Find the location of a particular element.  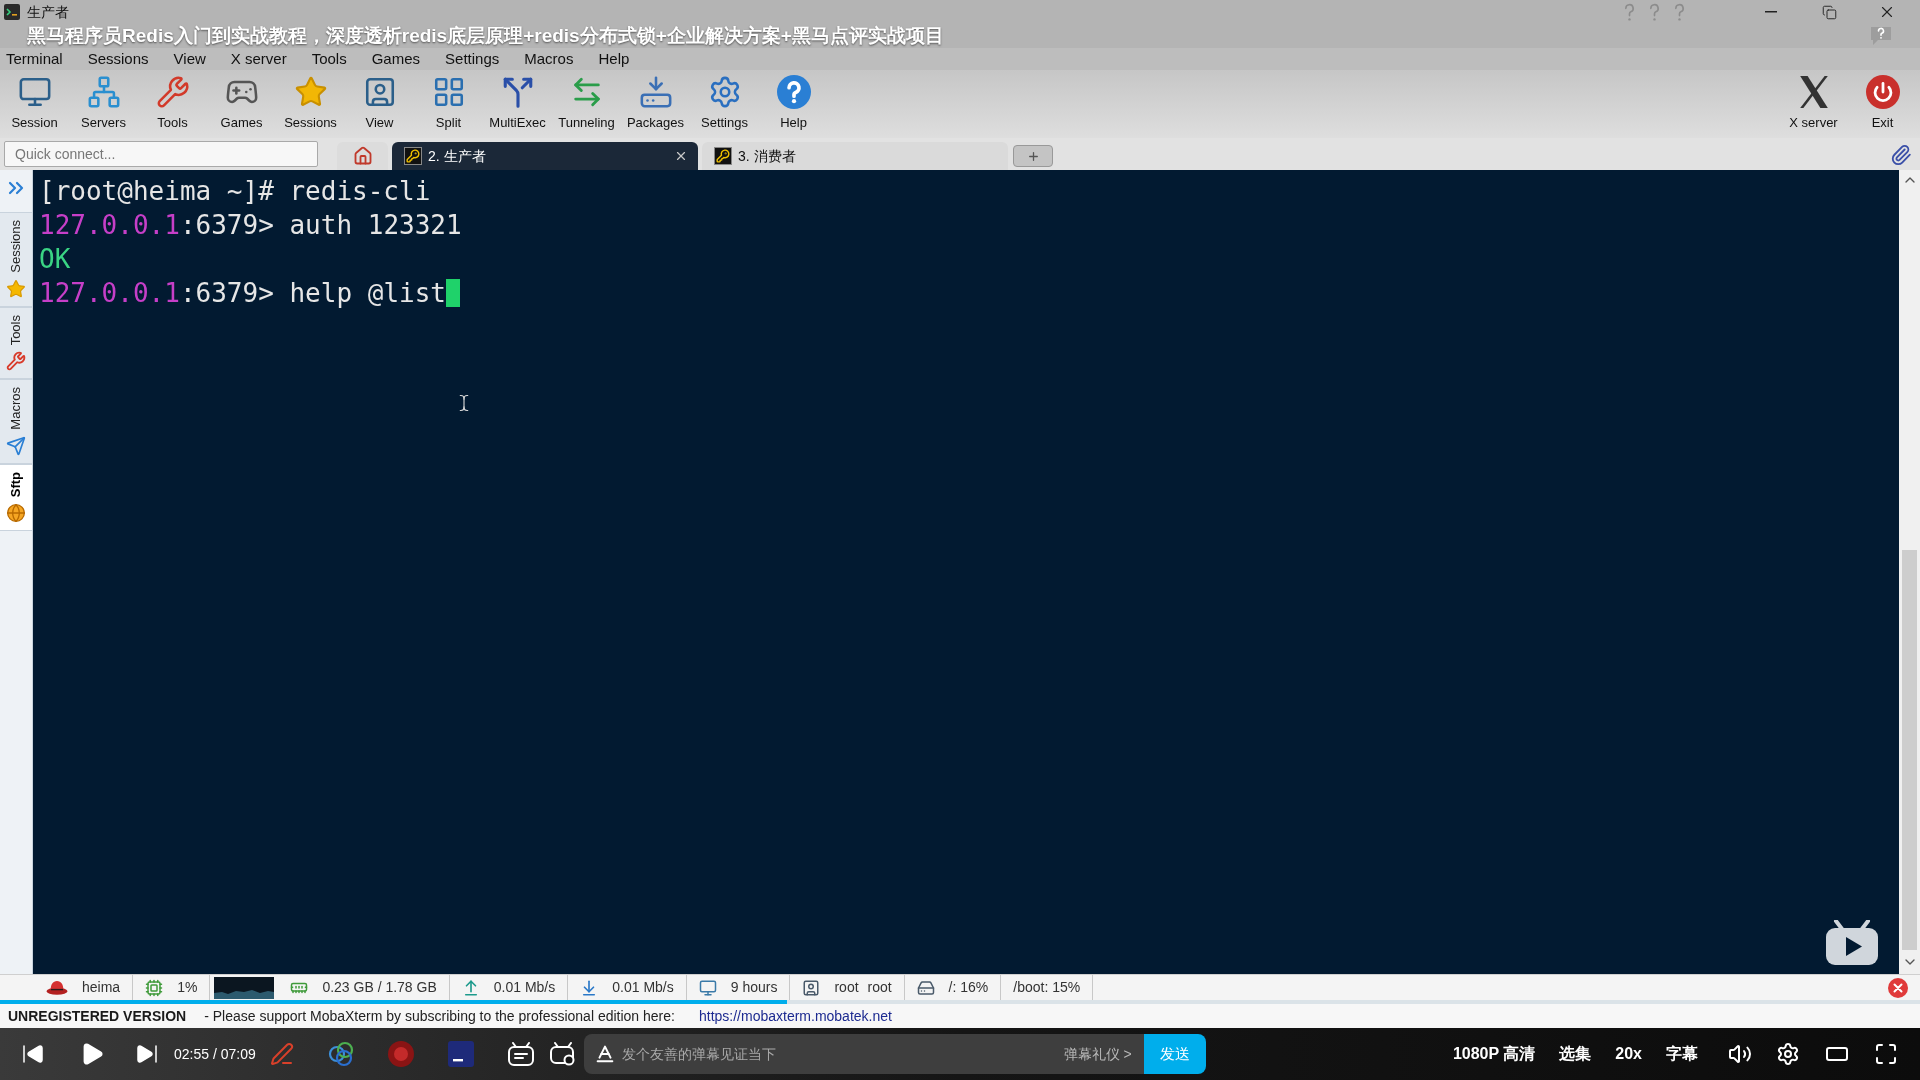

menu-item: X server is located at coordinates (258, 59).